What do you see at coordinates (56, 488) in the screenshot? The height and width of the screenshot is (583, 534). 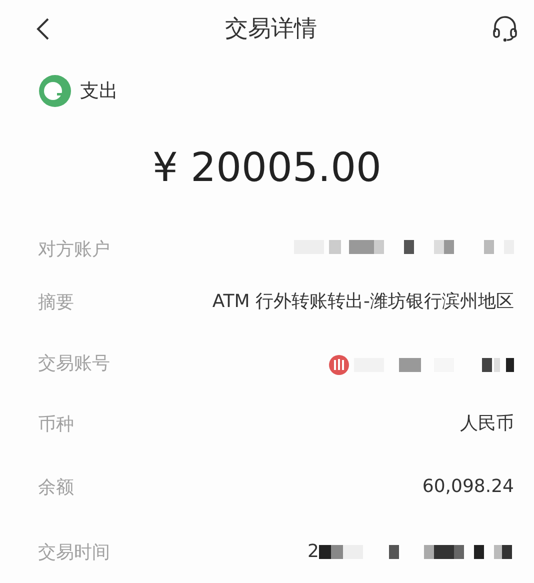 I see `field-label: 余额` at bounding box center [56, 488].